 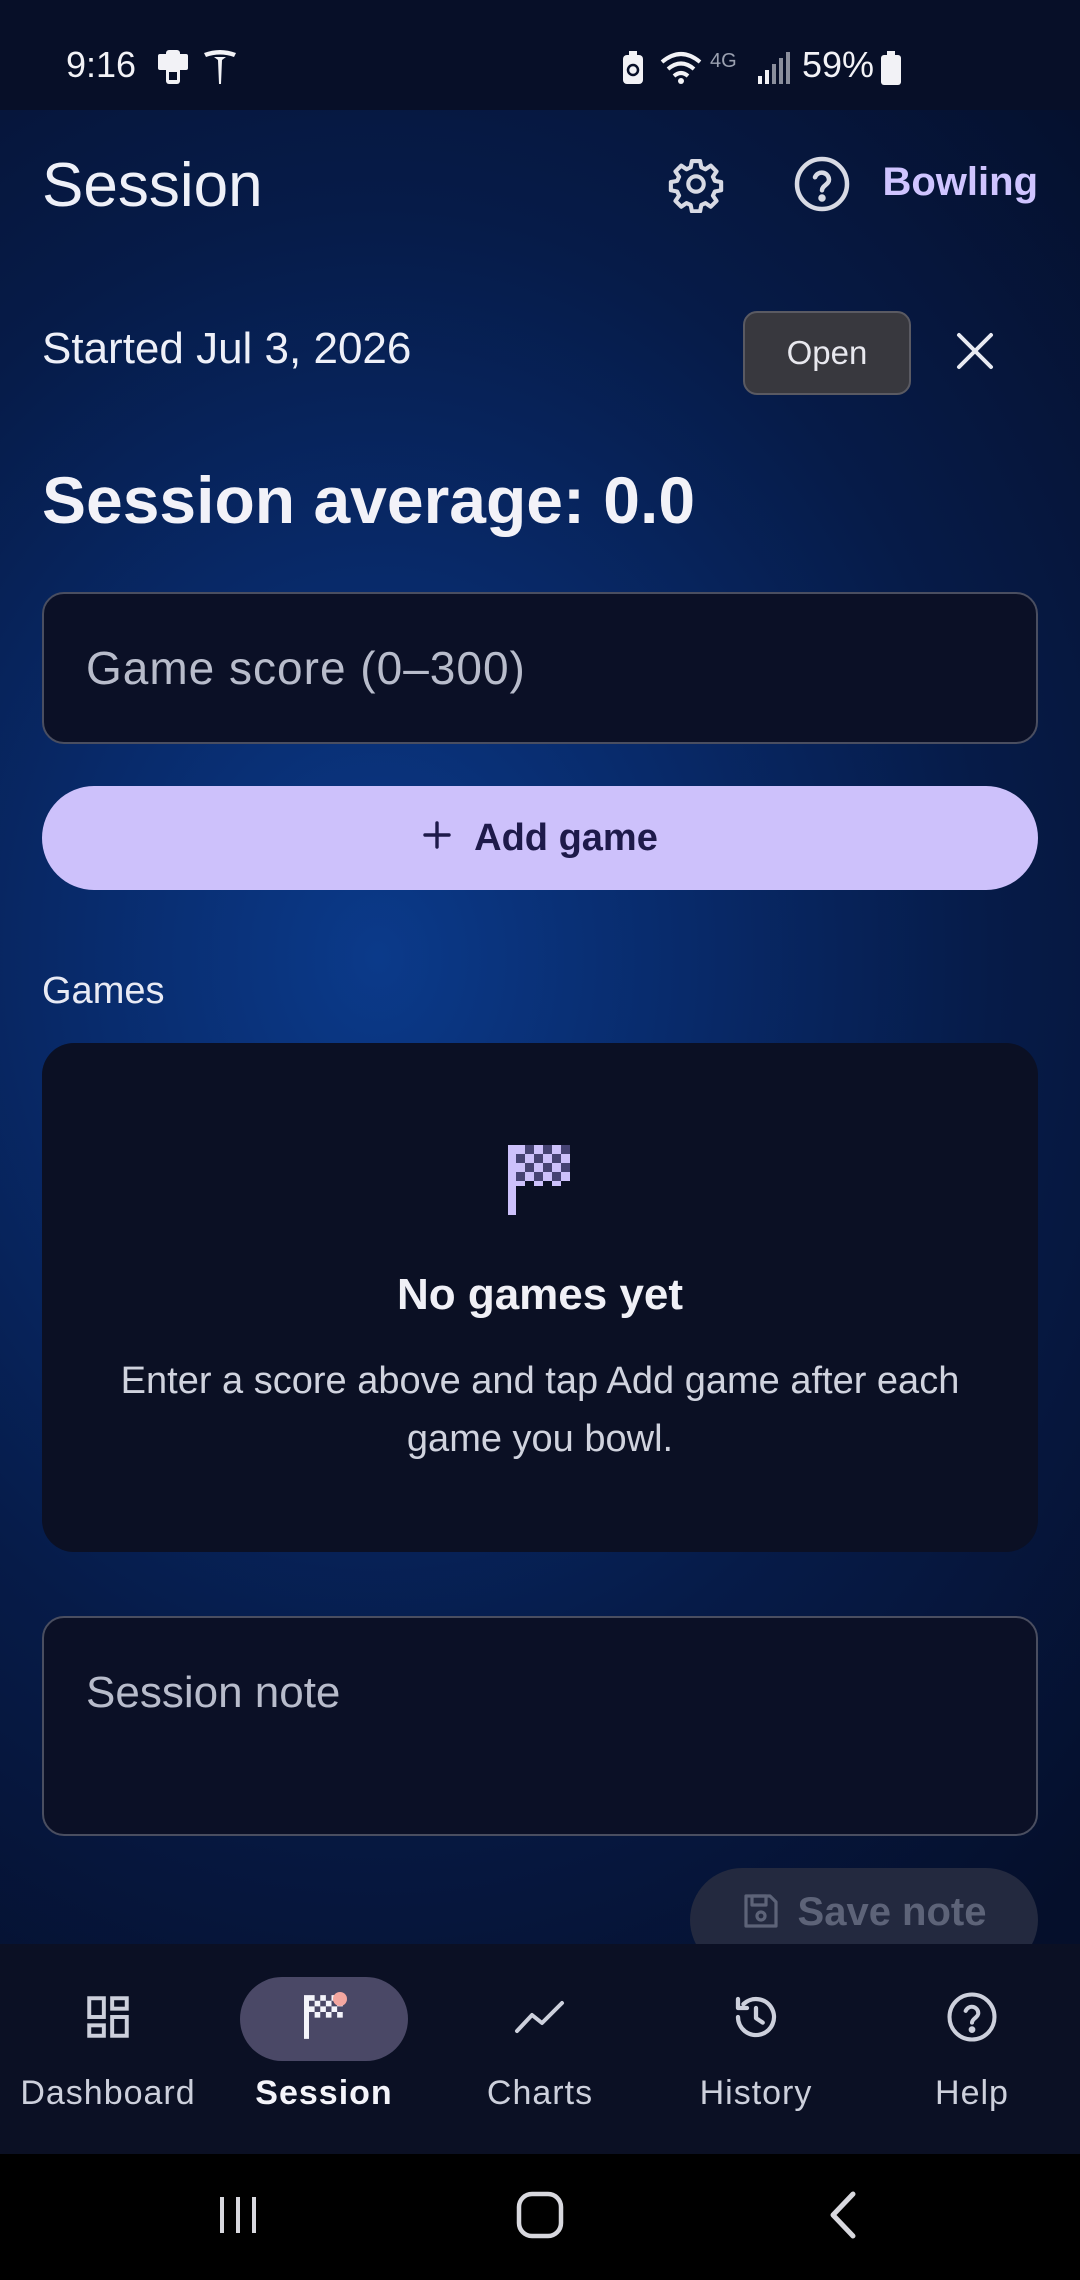 What do you see at coordinates (838, 64) in the screenshot?
I see `battery-percent: 59%` at bounding box center [838, 64].